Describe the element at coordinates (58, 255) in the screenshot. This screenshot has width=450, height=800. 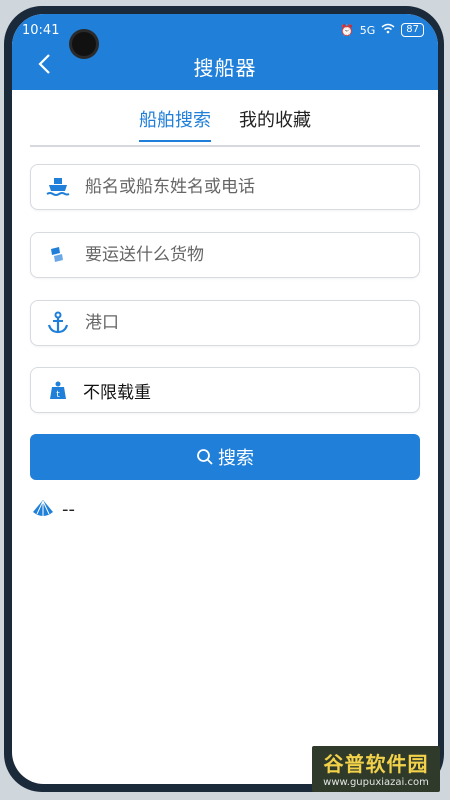
I see `cargo-icon` at that location.